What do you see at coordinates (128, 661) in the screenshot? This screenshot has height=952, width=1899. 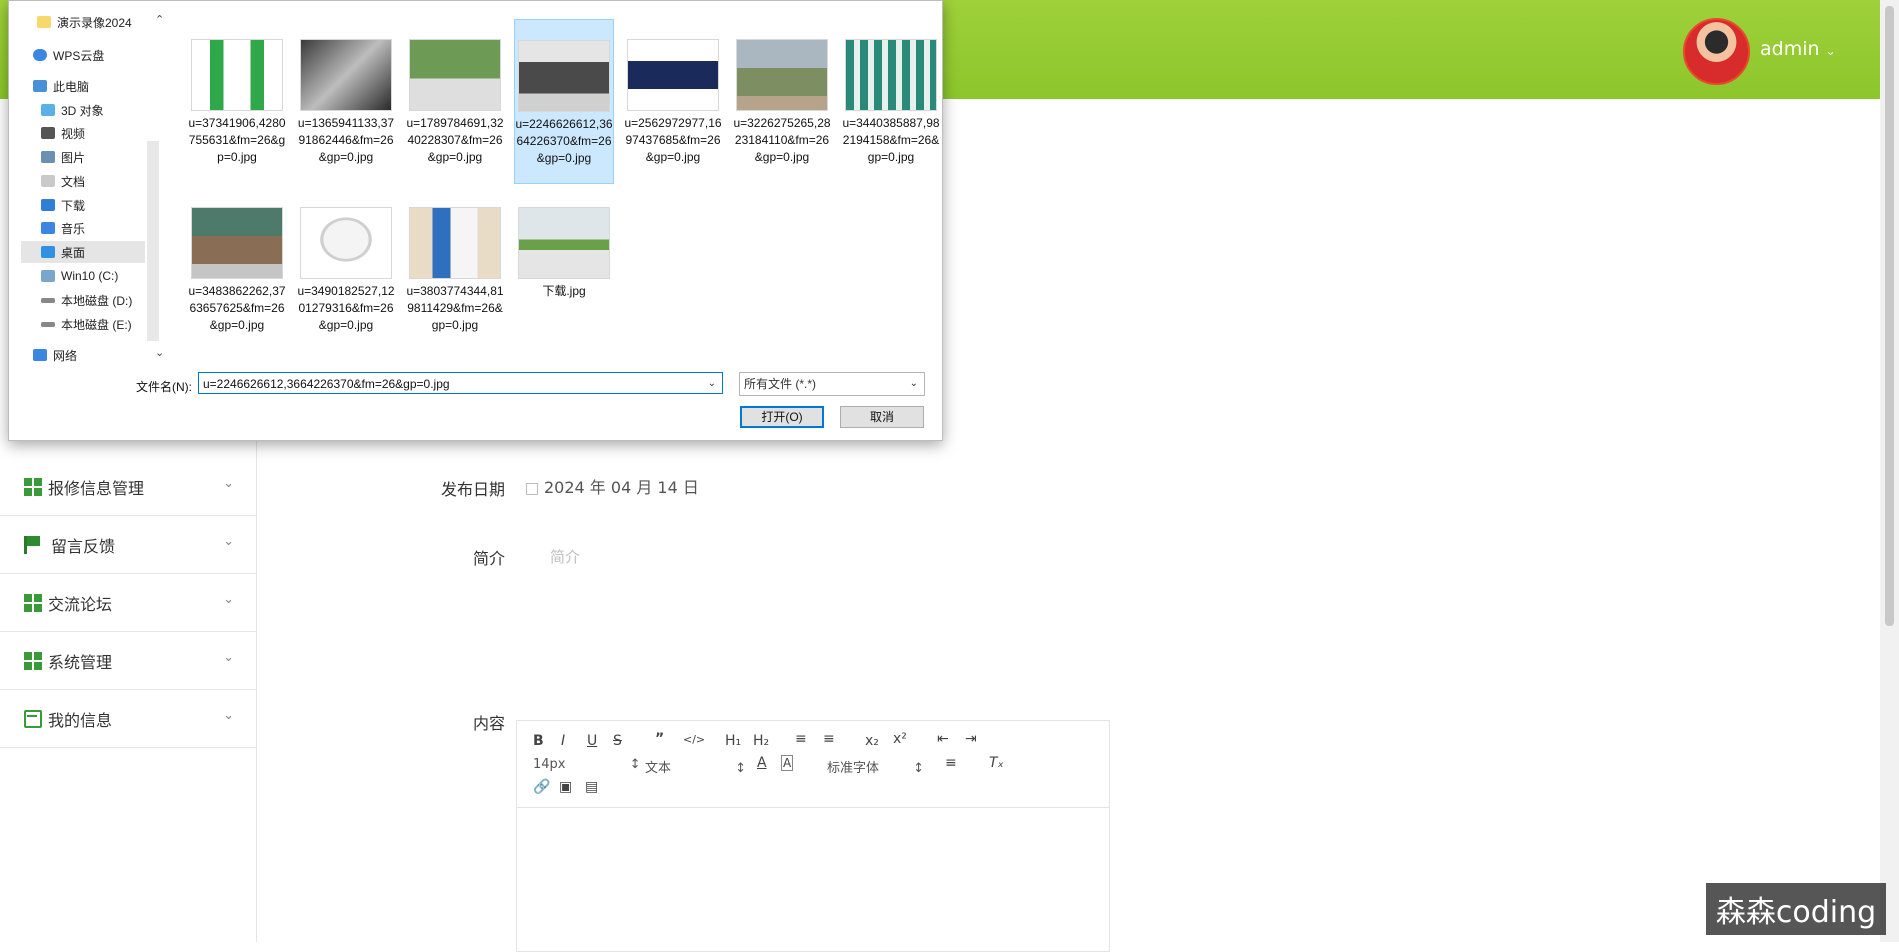 I see `sidebar-item-system: 系统管理 ⌄` at bounding box center [128, 661].